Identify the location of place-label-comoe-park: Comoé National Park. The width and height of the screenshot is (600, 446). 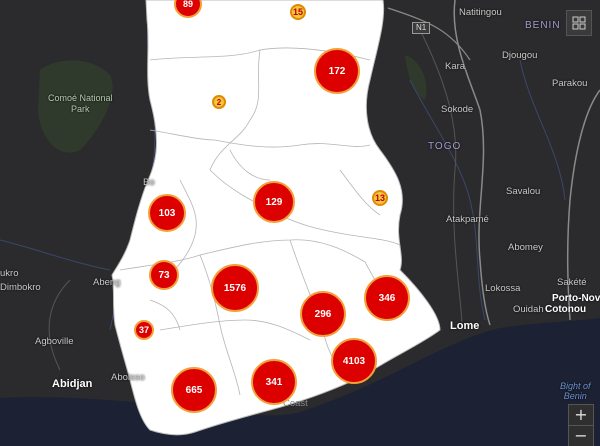
(80, 103).